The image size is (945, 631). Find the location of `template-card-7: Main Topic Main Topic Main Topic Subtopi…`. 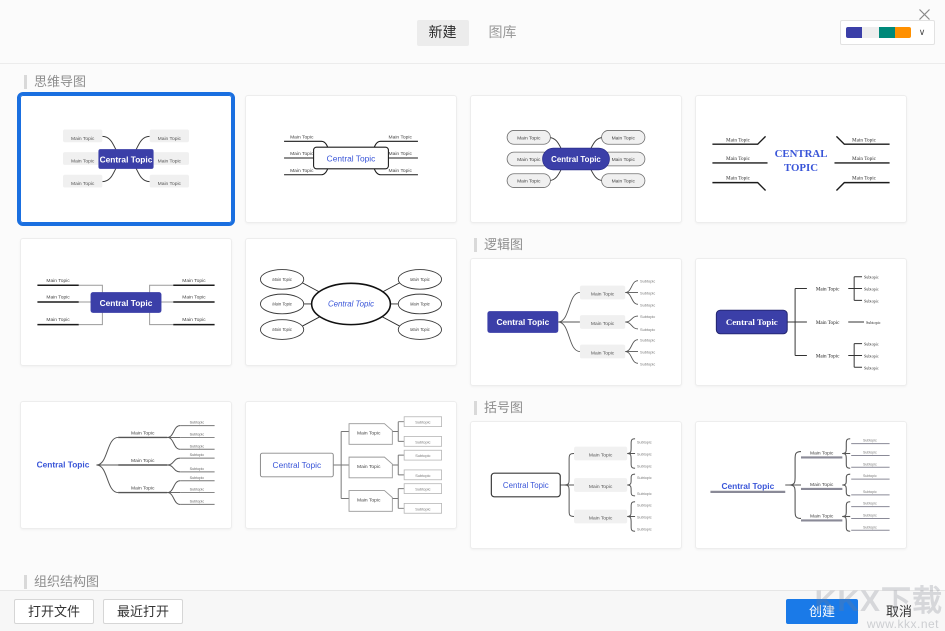

template-card-7: Main Topic Main Topic Main Topic Subtopi… is located at coordinates (576, 322).